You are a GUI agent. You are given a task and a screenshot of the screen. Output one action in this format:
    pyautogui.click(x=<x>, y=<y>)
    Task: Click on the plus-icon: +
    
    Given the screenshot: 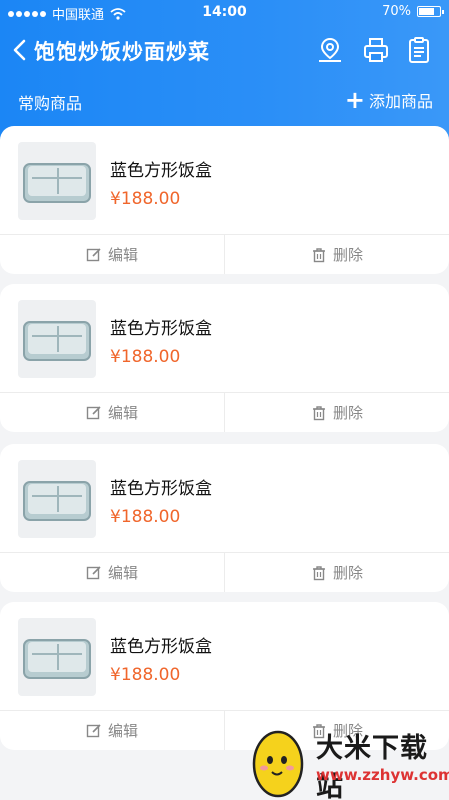 What is the action you would take?
    pyautogui.click(x=354, y=100)
    